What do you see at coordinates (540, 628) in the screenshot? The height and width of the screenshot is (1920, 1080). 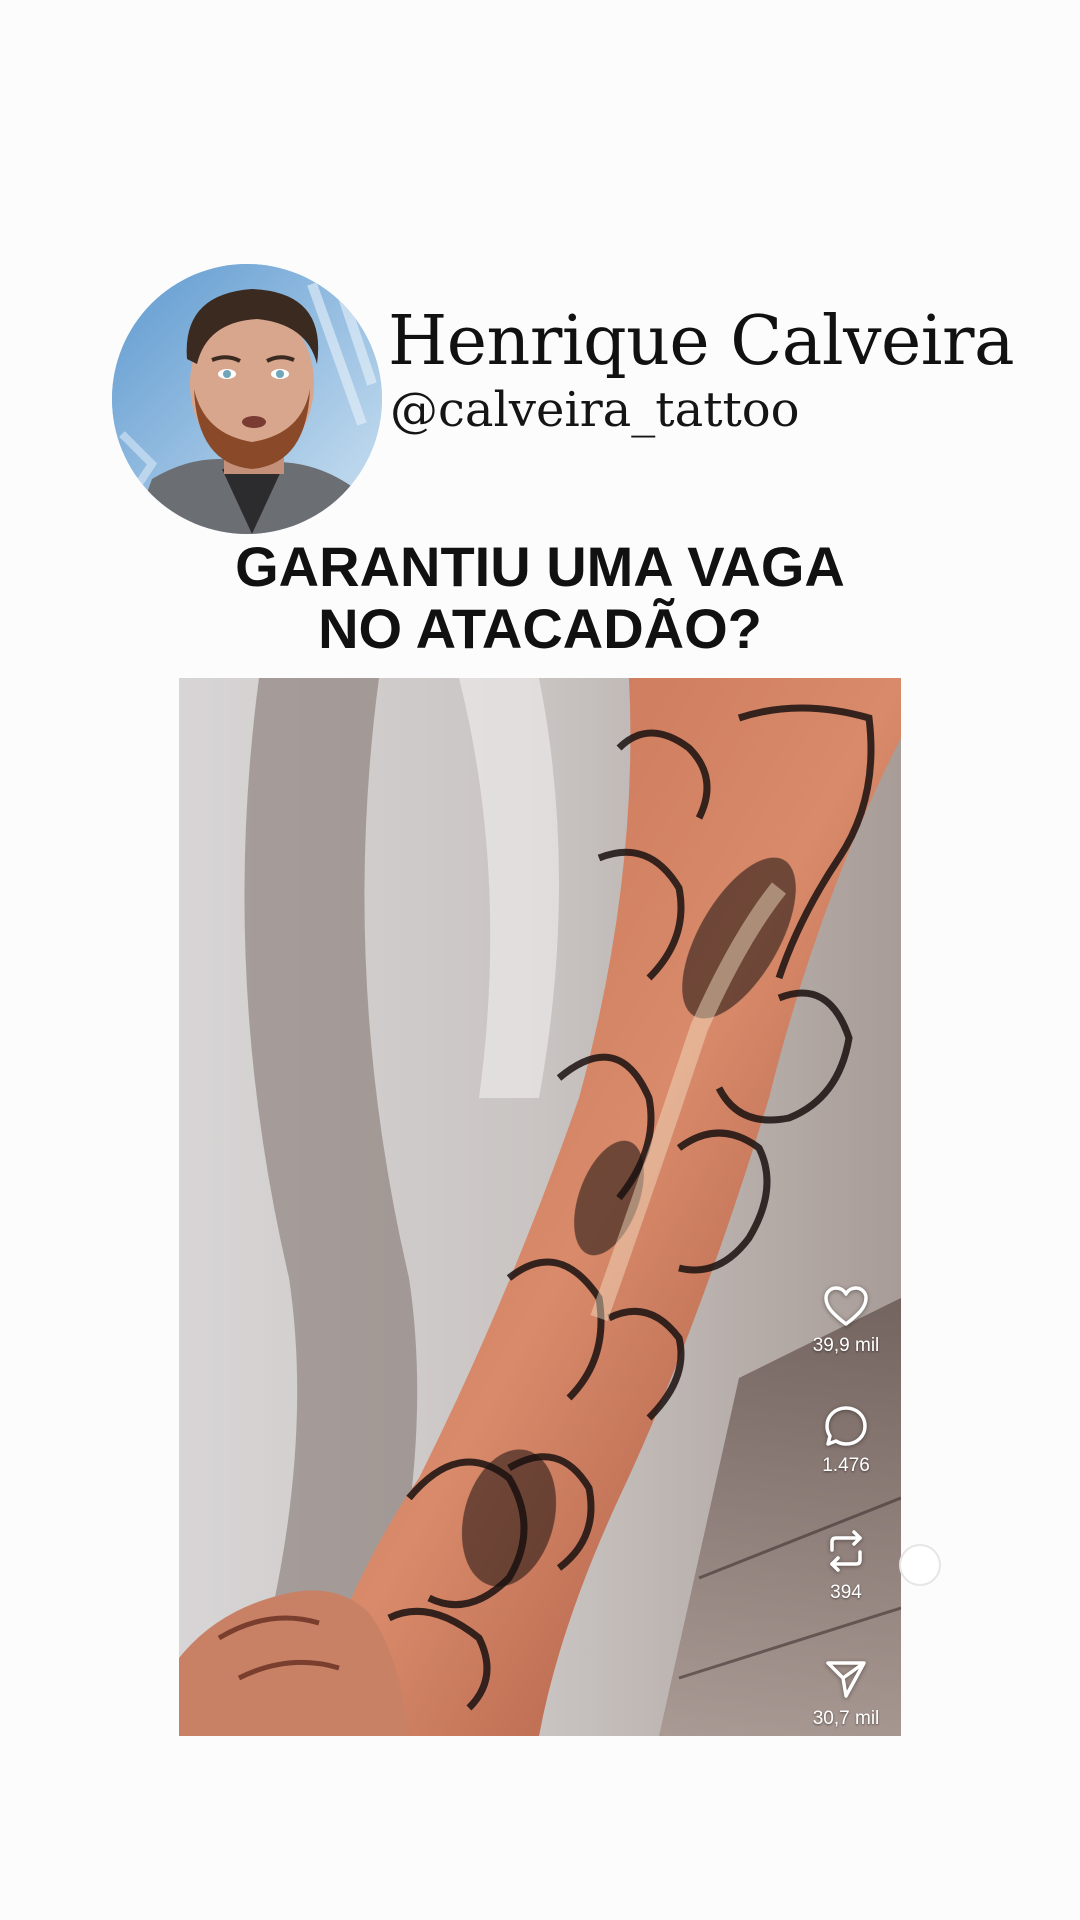 I see `headline-line-2: NO ATACADÃO?` at bounding box center [540, 628].